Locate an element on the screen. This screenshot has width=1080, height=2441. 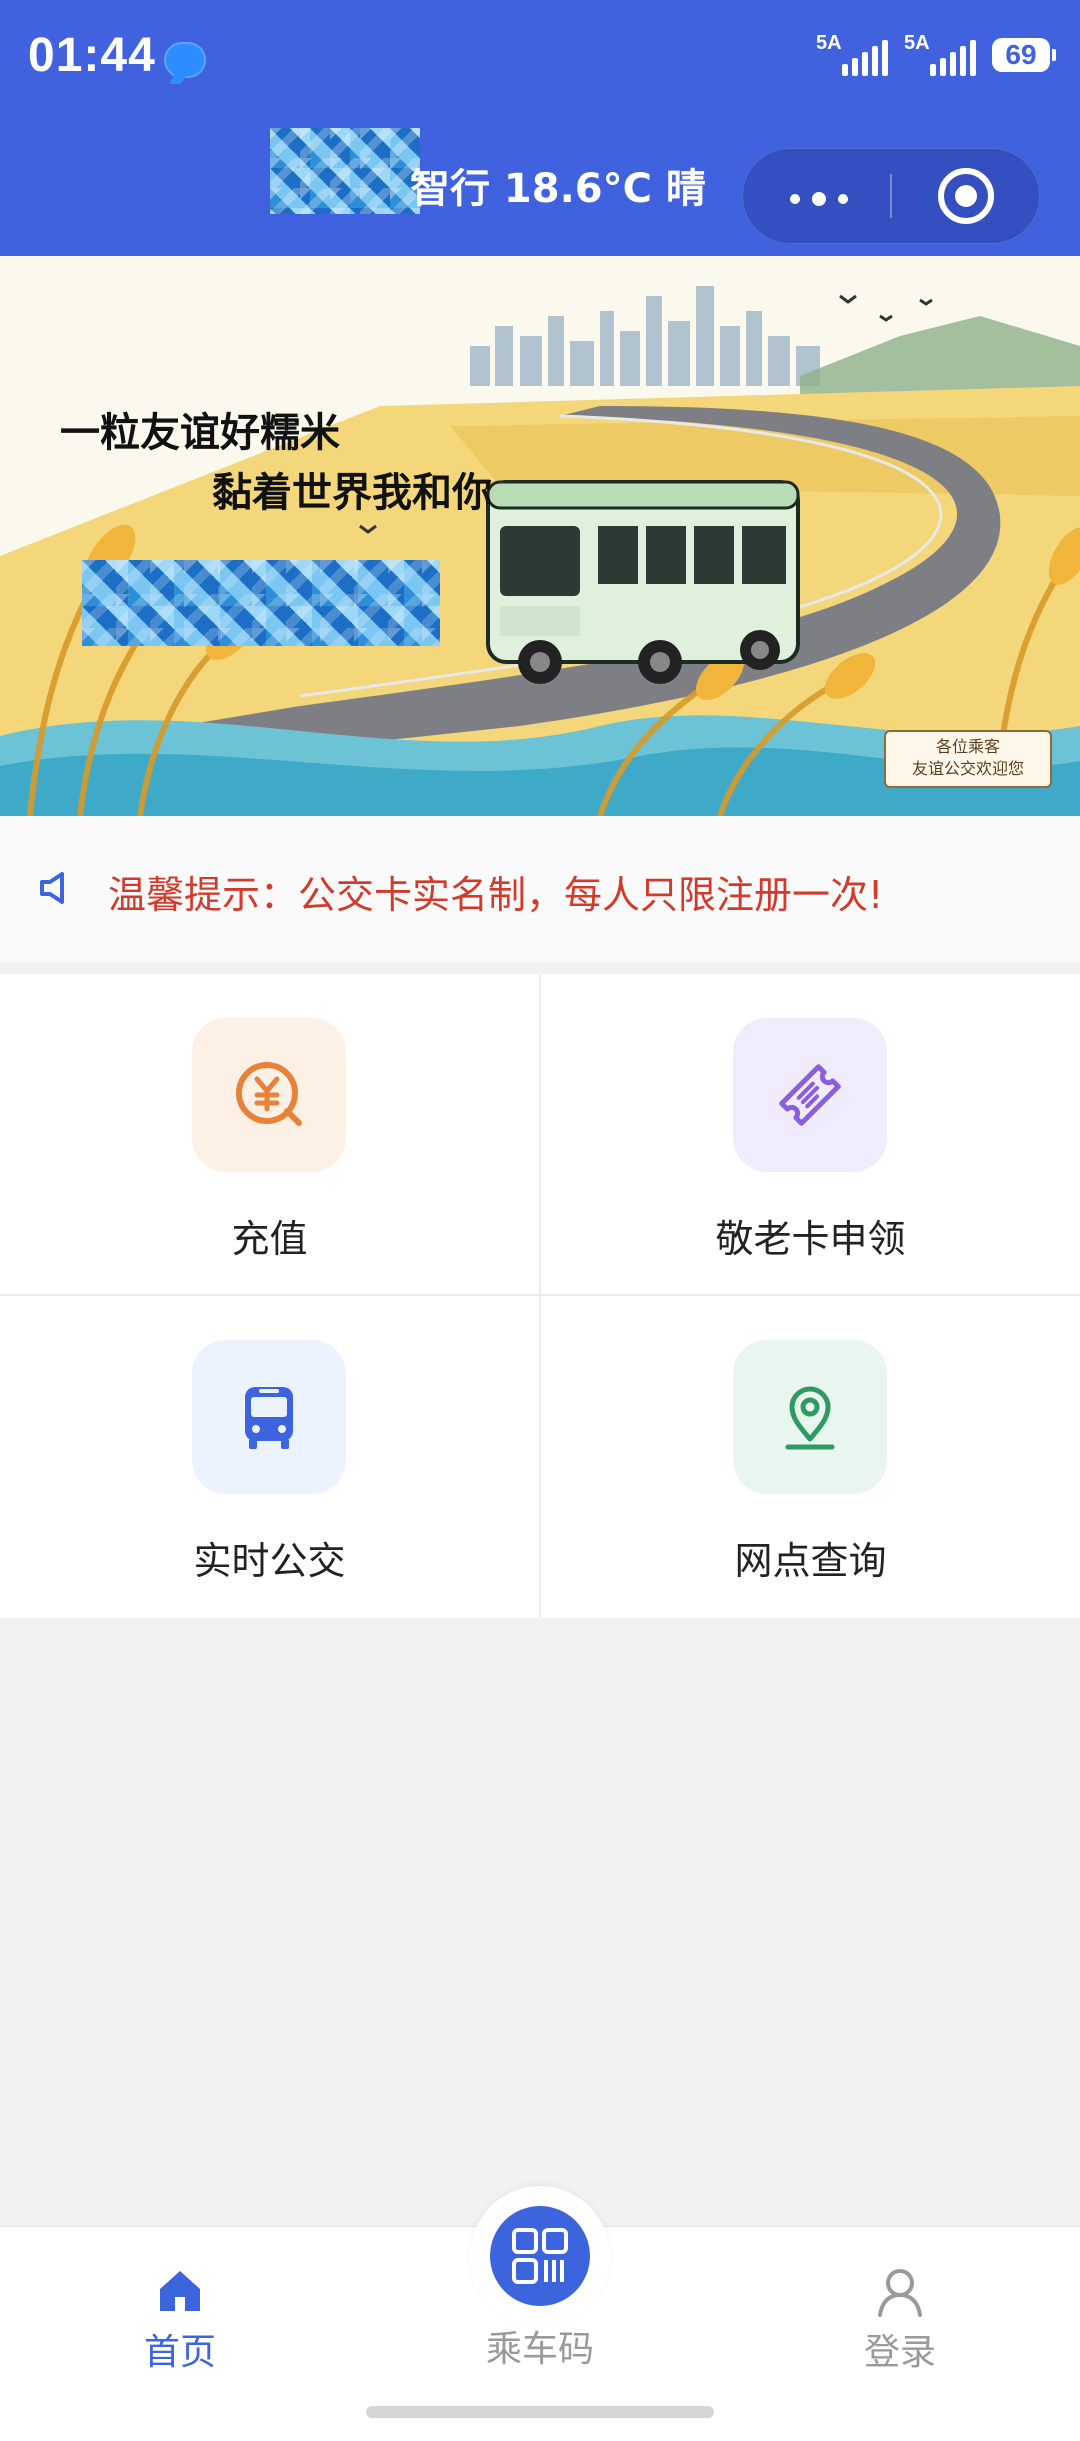
qr-code-icon is located at coordinates (540, 2256).